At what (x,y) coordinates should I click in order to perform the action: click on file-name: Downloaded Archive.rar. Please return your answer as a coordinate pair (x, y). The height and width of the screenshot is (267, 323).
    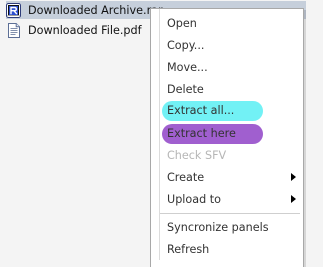
    Looking at the image, I should click on (95, 10).